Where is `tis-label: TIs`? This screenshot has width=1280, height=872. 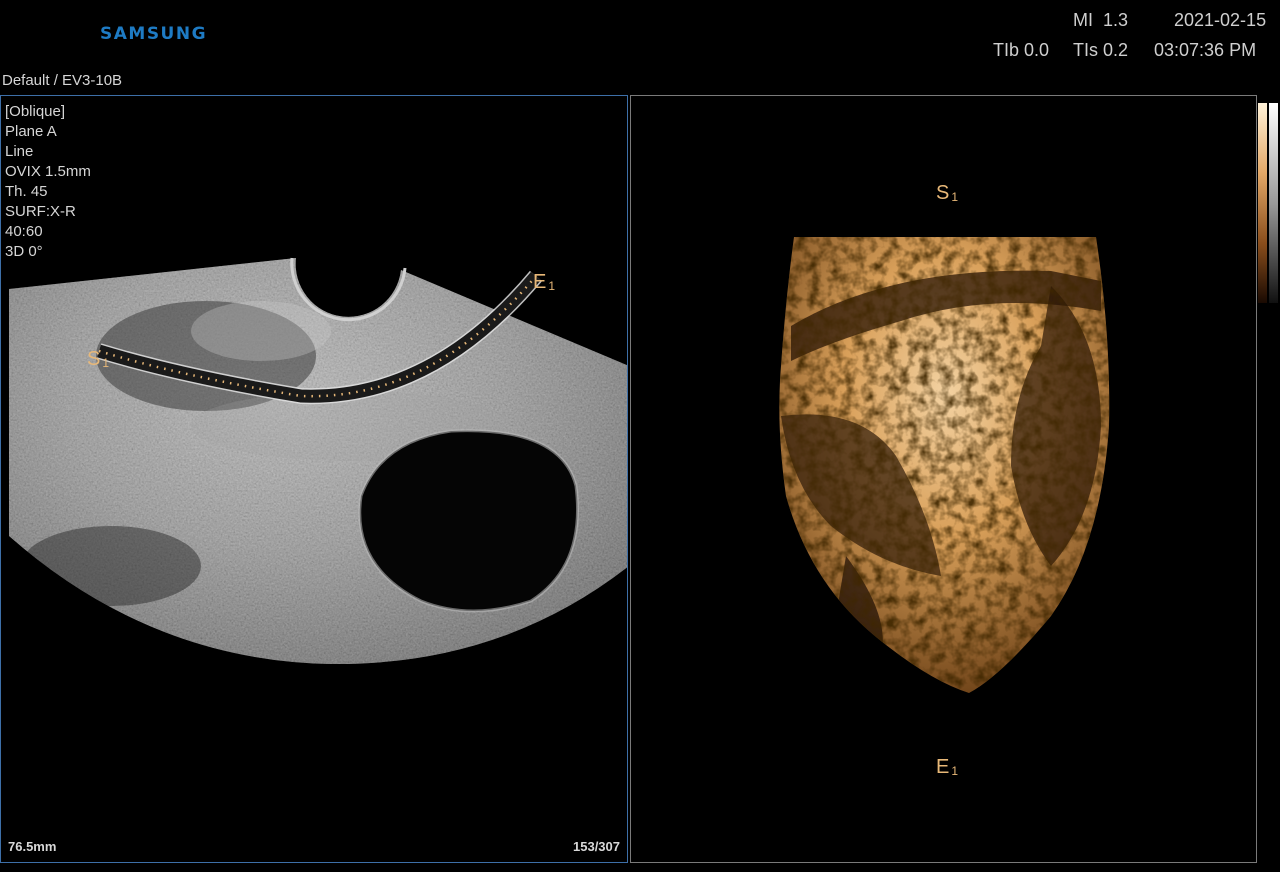
tis-label: TIs is located at coordinates (1085, 50).